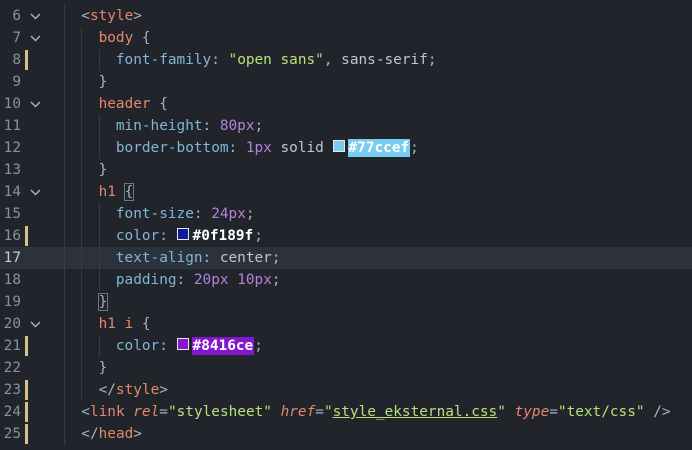 The image size is (692, 450). What do you see at coordinates (346, 16) in the screenshot?
I see `code-line: 6 <style>` at bounding box center [346, 16].